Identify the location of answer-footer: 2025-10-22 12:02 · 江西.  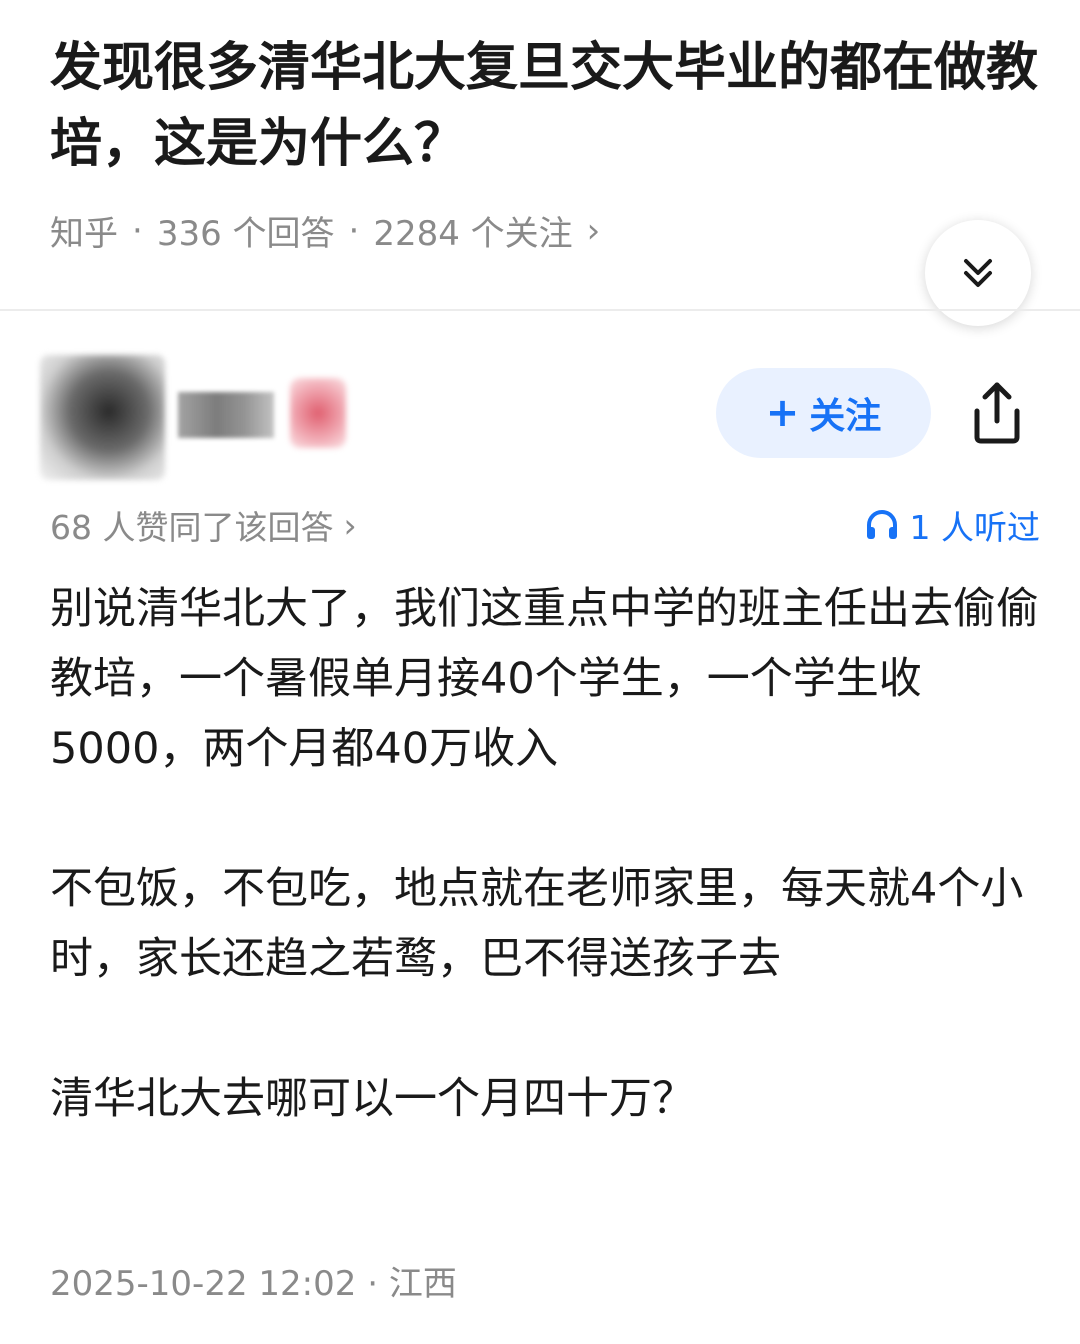
(253, 1280).